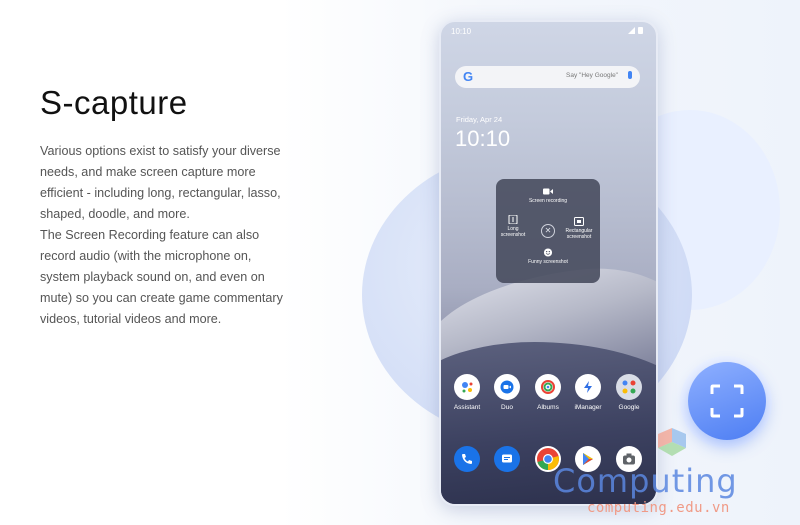  Describe the element at coordinates (630, 75) in the screenshot. I see `microphone-icon` at that location.